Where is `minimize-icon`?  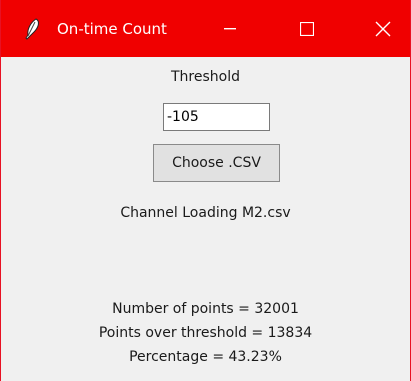
minimize-icon is located at coordinates (230, 28).